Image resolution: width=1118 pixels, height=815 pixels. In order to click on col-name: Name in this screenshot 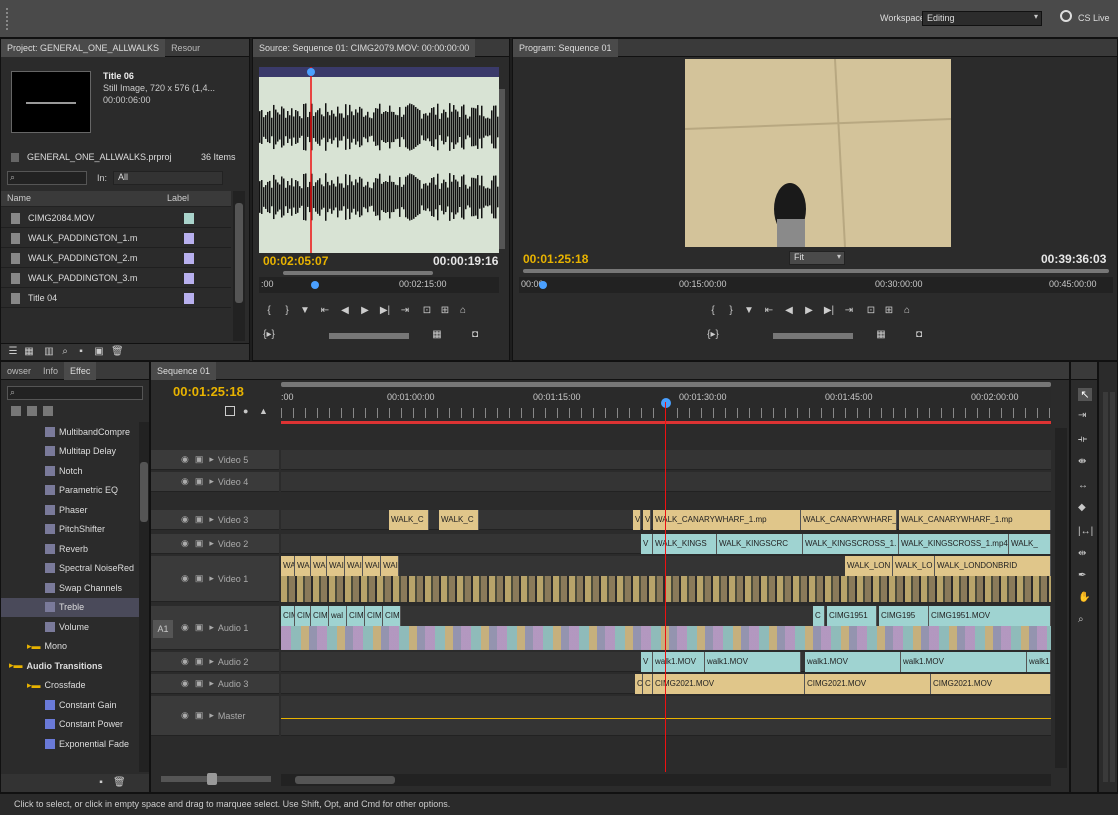, I will do `click(19, 198)`.